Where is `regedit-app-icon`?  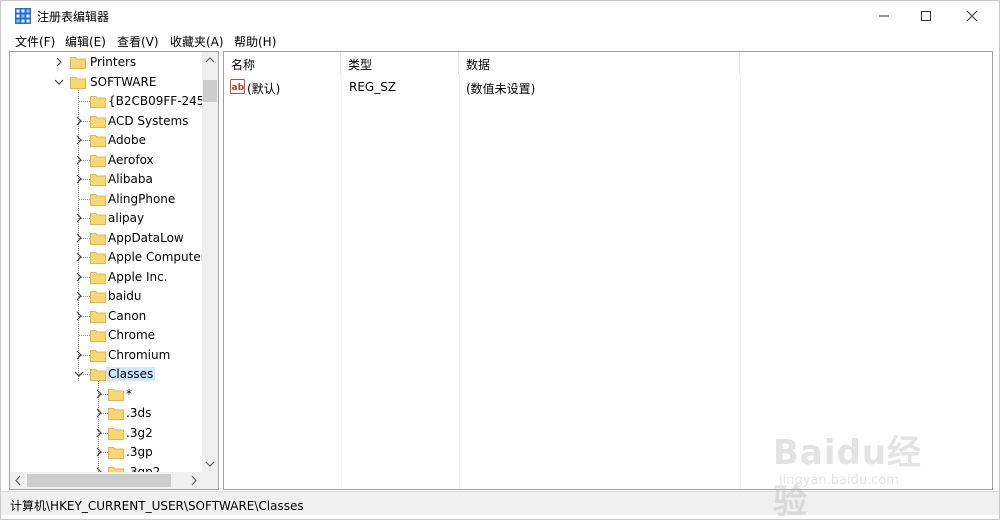
regedit-app-icon is located at coordinates (23, 16).